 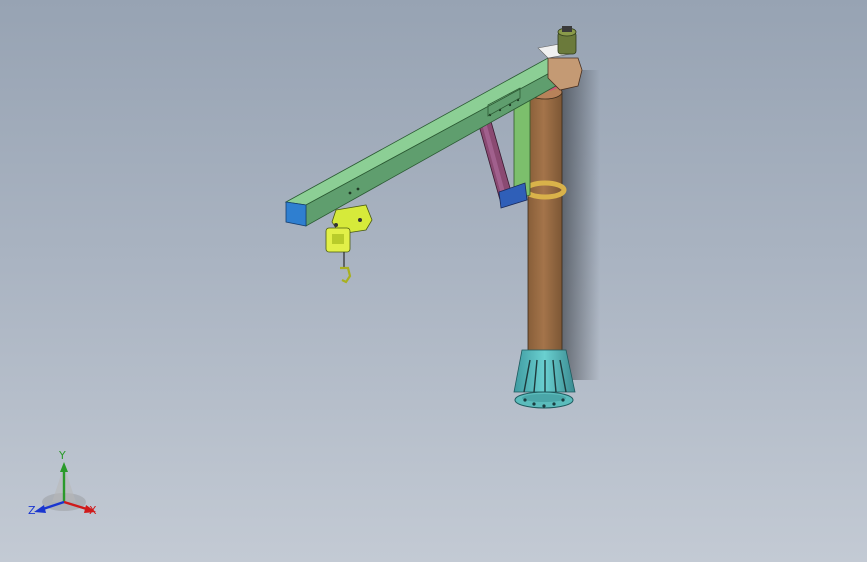 I want to click on y-axis-label: Y, so click(x=62, y=455).